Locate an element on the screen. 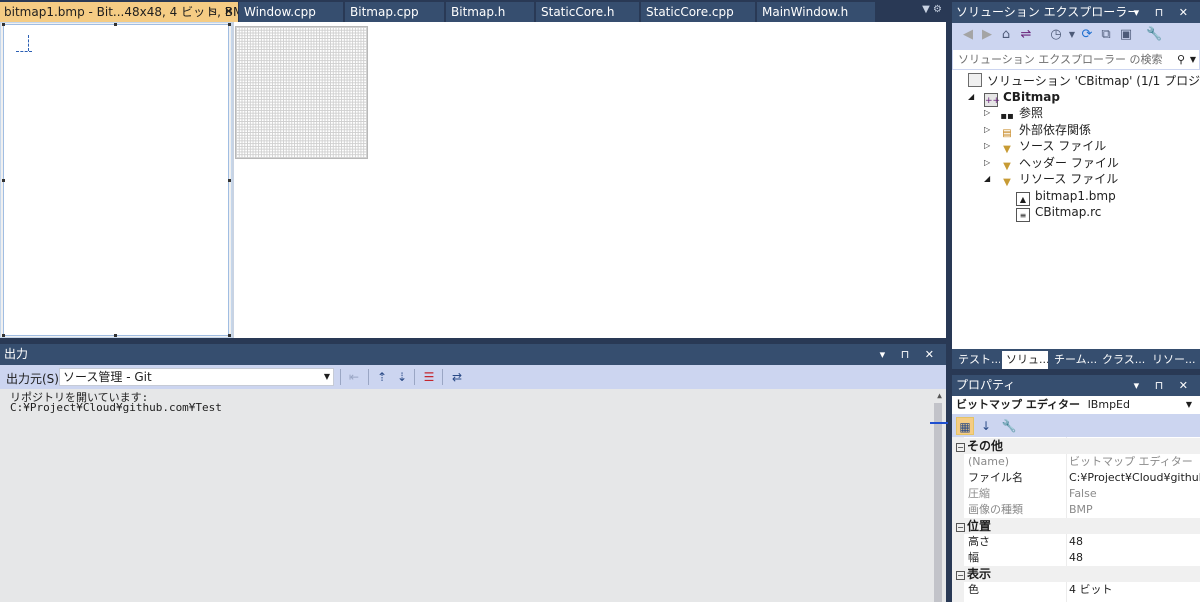 This screenshot has height=602, width=1200. toolbar-separator is located at coordinates (442, 377).